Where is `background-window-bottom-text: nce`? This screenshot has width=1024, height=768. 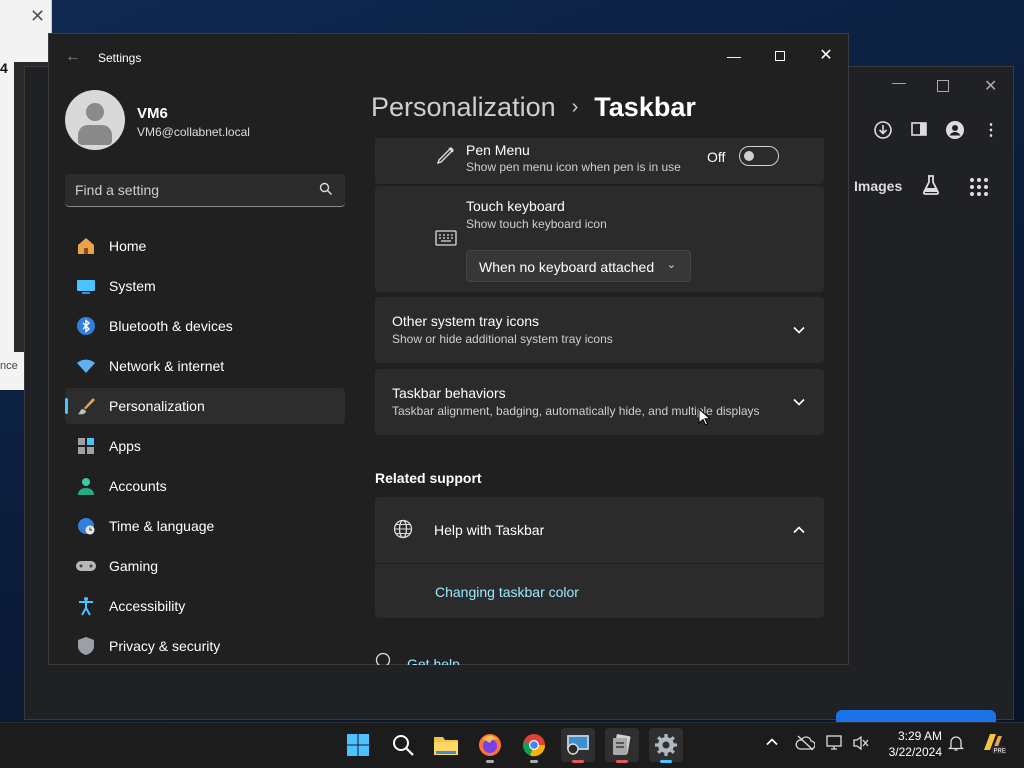
background-window-bottom-text: nce is located at coordinates (9, 366).